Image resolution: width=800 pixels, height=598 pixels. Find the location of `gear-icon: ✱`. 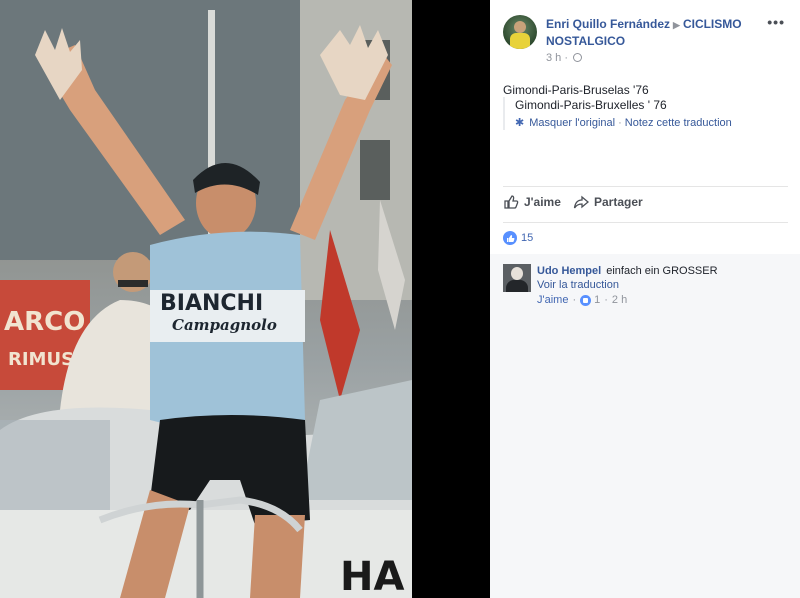

gear-icon: ✱ is located at coordinates (519, 123).